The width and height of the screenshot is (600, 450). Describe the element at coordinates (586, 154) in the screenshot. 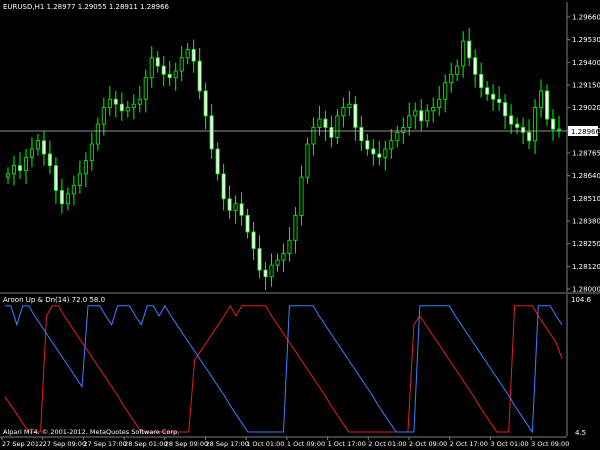

I see `price-tick-label: 1.28765` at that location.